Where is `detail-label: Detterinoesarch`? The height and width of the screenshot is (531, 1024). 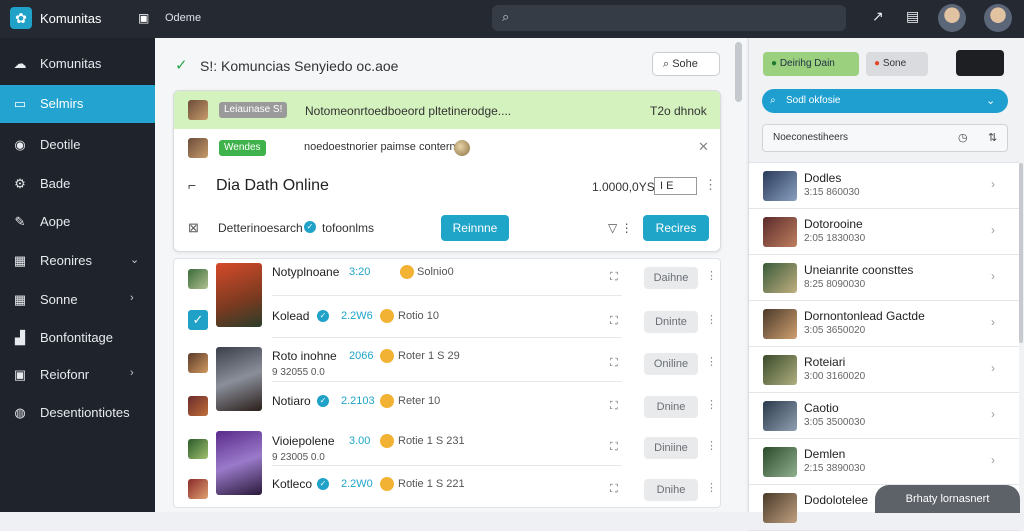 detail-label: Detterinoesarch is located at coordinates (260, 228).